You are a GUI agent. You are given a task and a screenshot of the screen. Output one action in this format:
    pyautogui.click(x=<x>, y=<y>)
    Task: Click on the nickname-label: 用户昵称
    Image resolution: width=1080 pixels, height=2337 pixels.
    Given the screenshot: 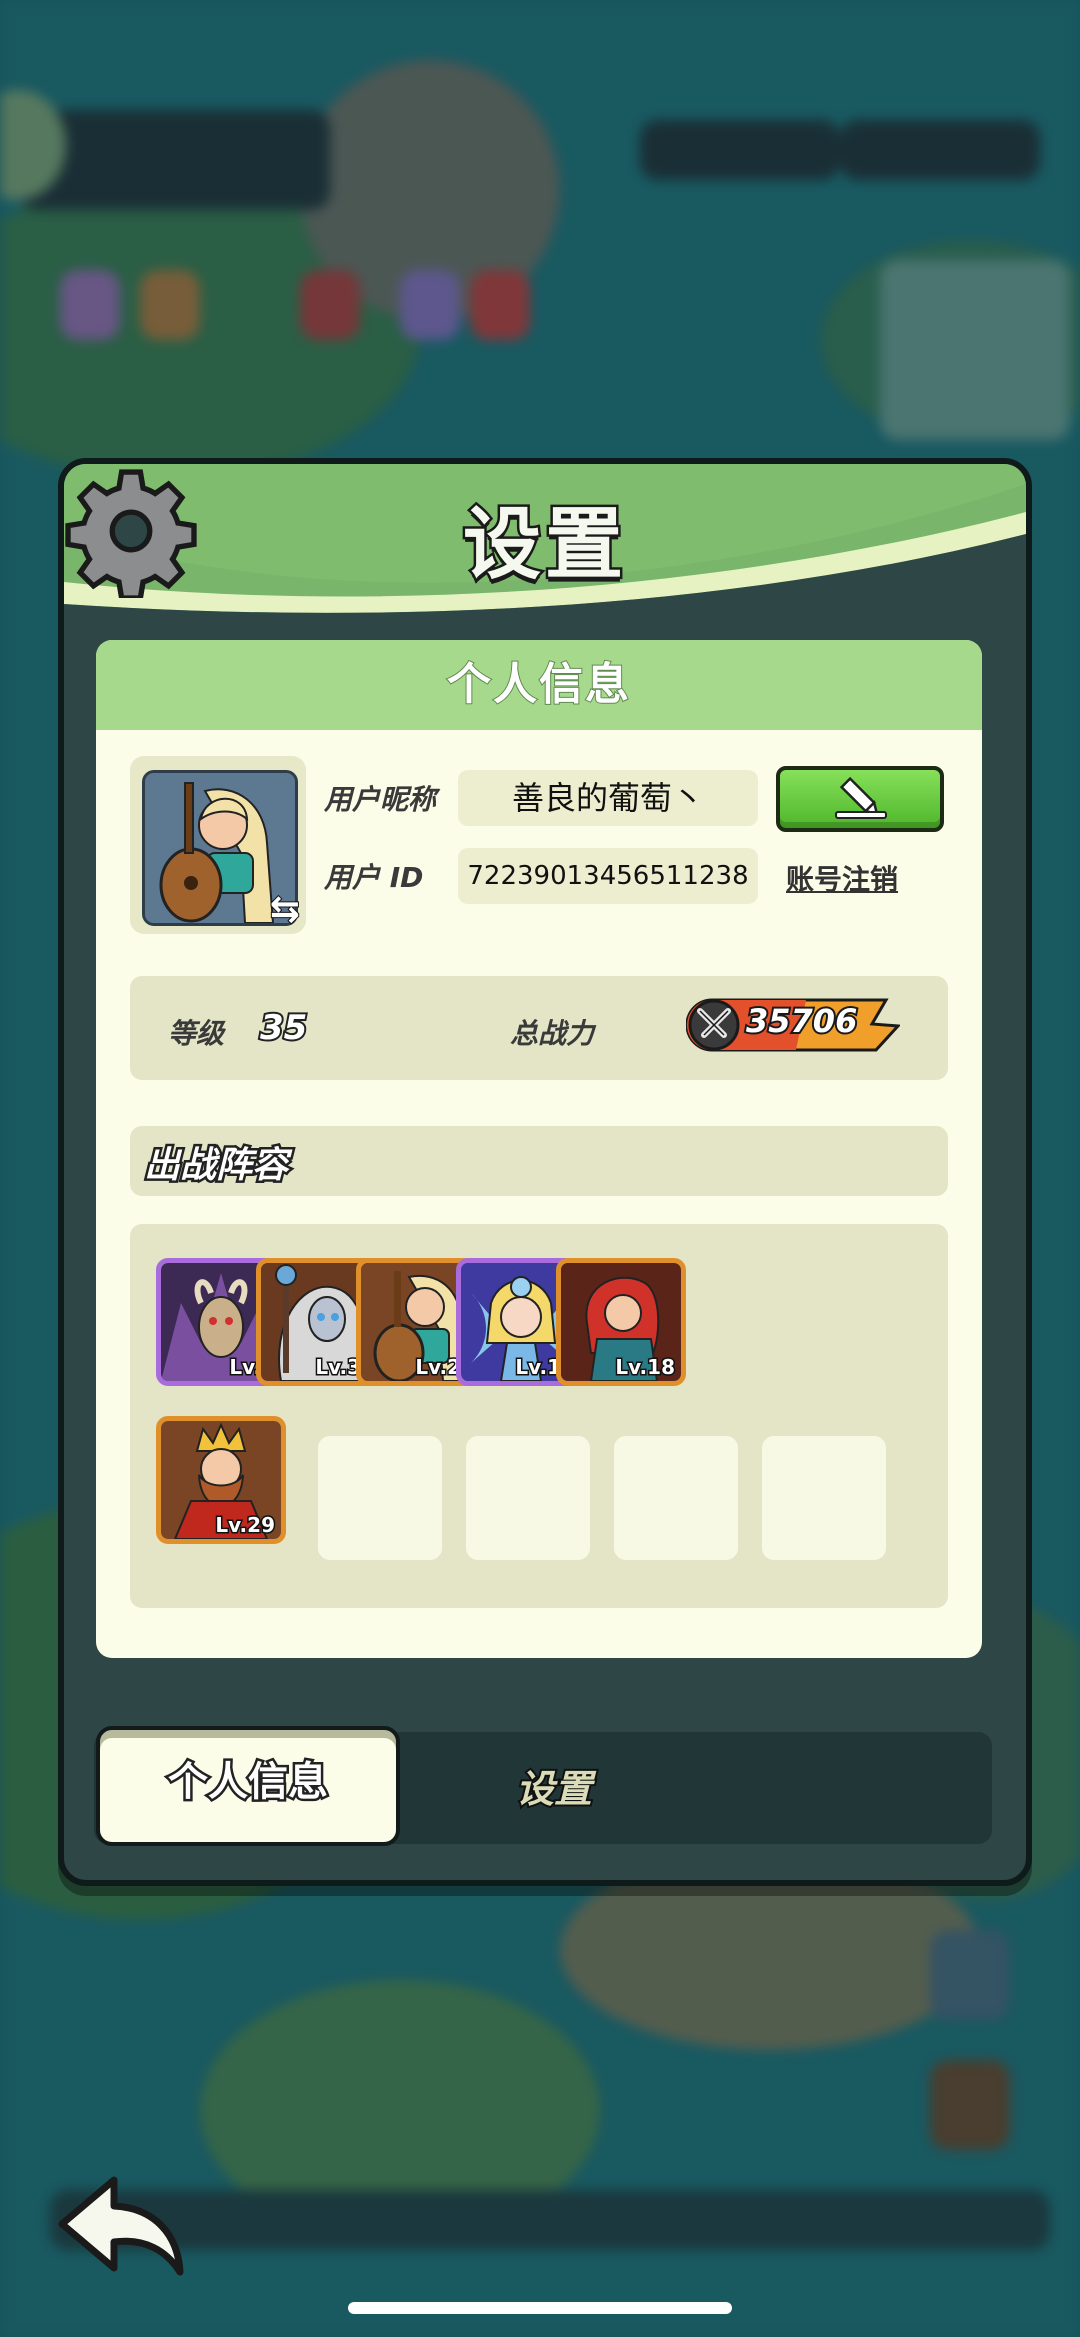 What is the action you would take?
    pyautogui.click(x=380, y=799)
    